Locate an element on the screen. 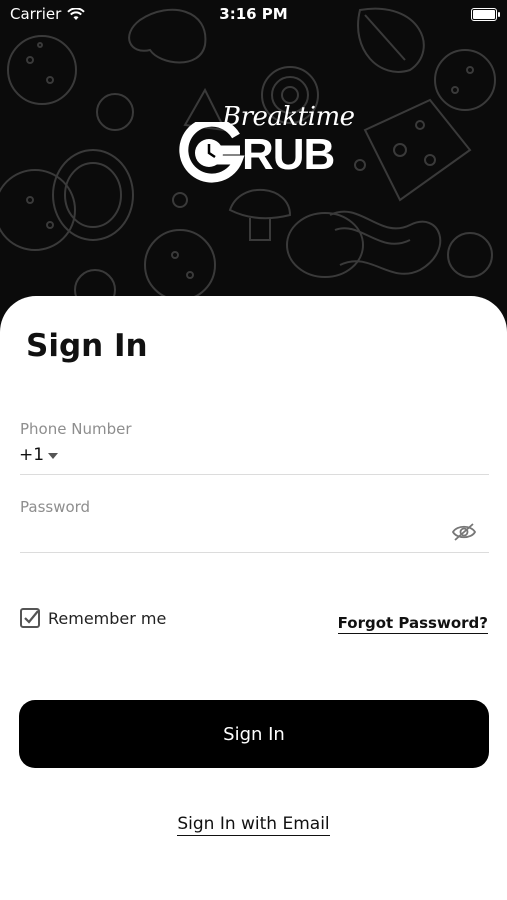  status-bar: Carrier 3:16 PM is located at coordinates (253, 15).